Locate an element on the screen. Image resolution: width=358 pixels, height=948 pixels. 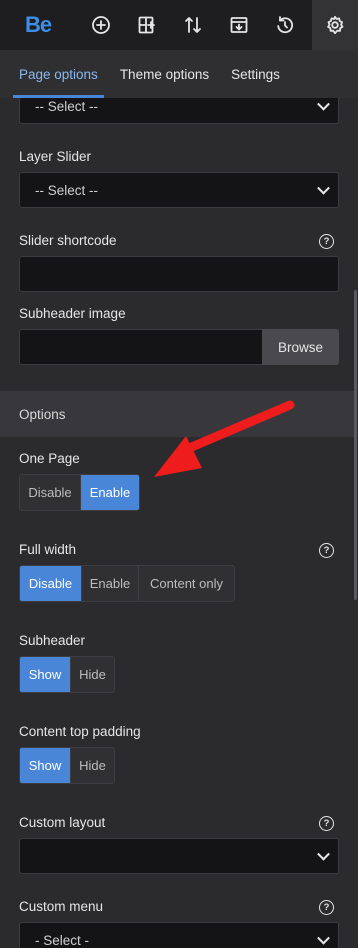
custom-layout-label: Custom layout is located at coordinates (62, 822).